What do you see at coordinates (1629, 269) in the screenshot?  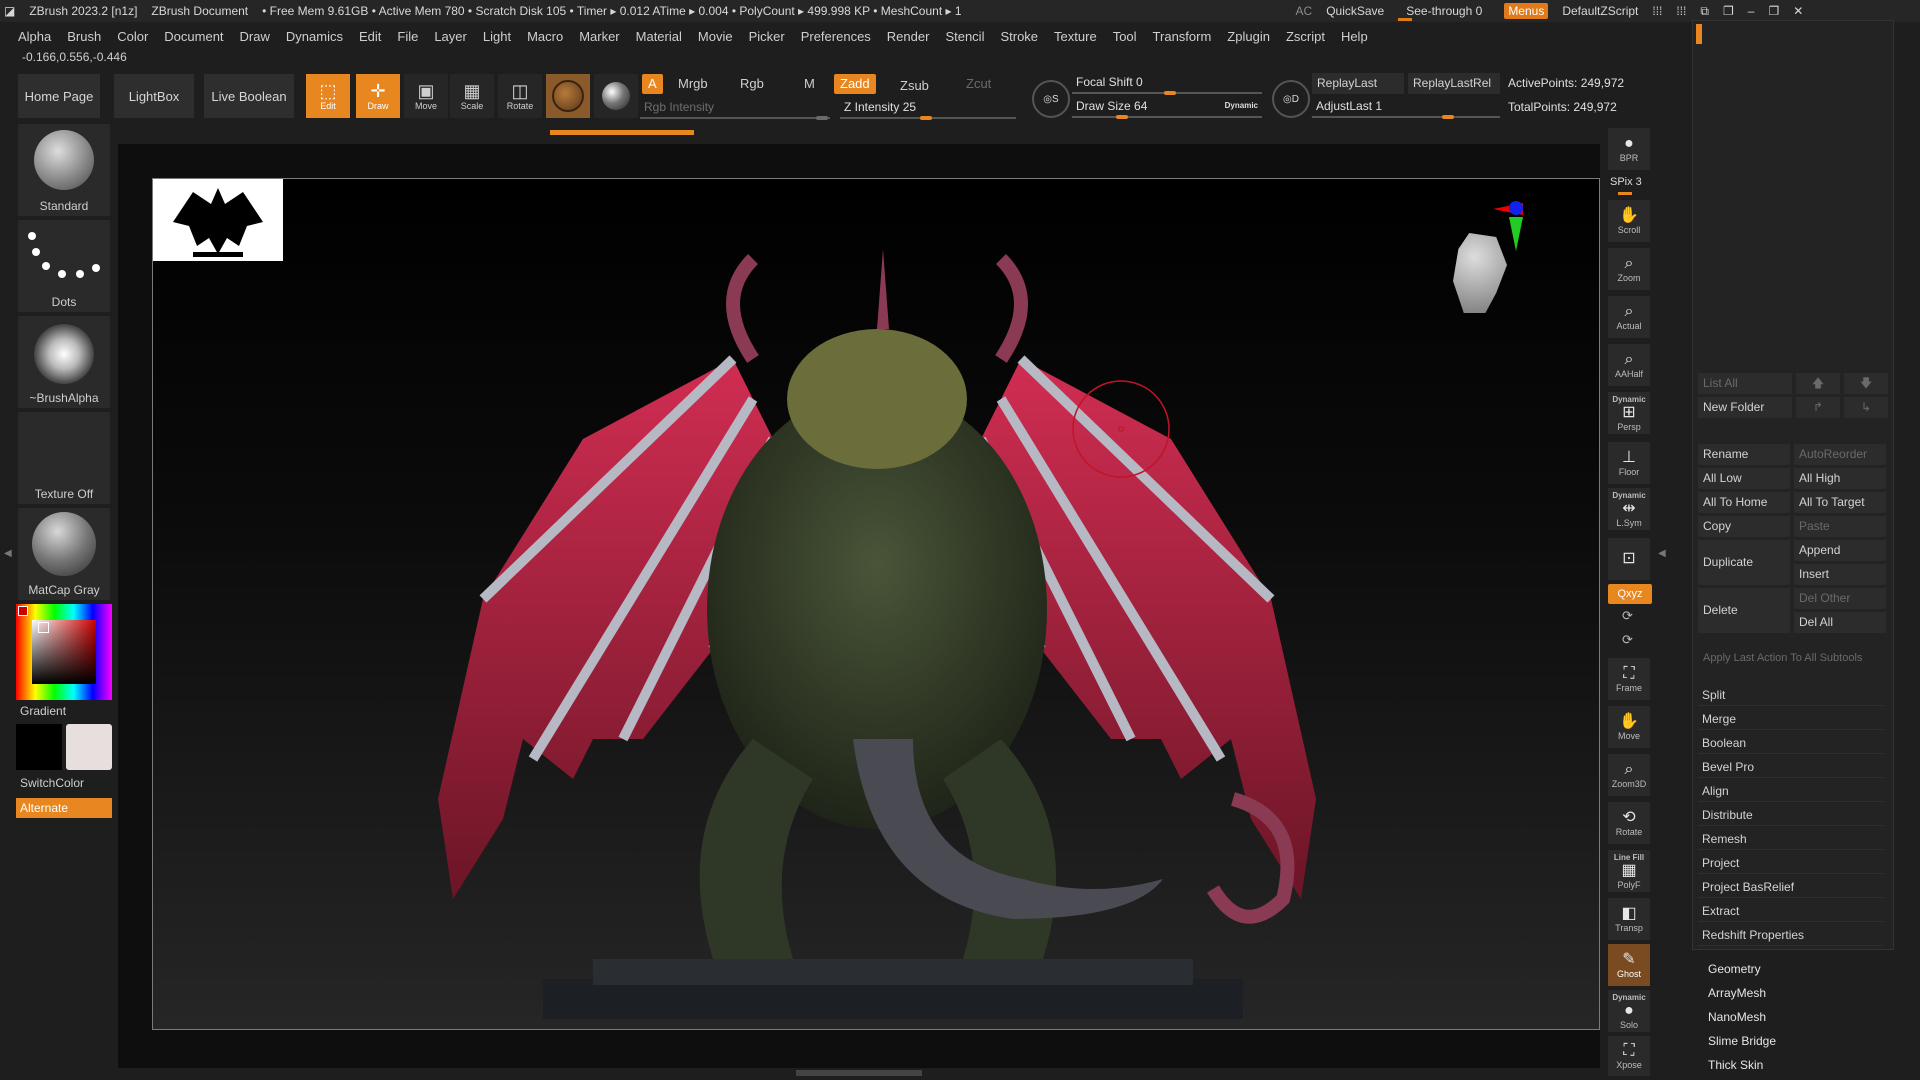 I see `zoom-button: ⌕ Zoom` at bounding box center [1629, 269].